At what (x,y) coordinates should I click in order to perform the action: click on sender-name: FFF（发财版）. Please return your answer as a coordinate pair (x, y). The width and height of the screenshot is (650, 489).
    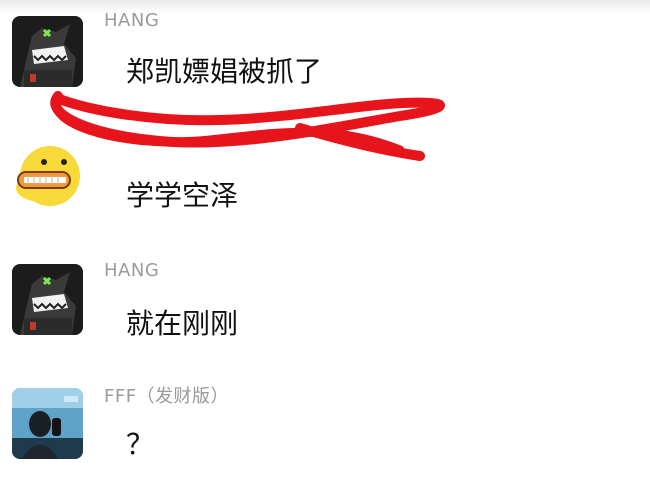
    Looking at the image, I should click on (167, 396).